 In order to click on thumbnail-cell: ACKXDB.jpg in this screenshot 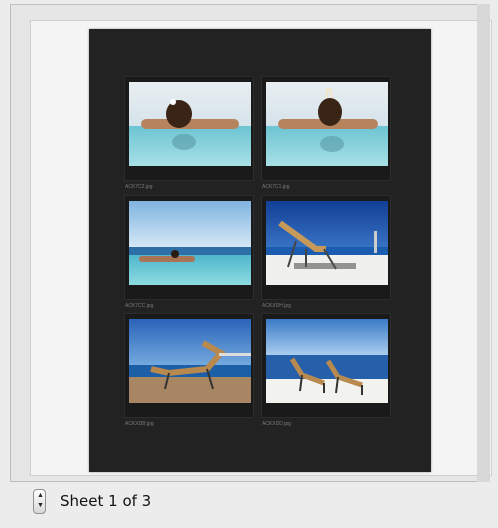, I will do `click(189, 370)`.